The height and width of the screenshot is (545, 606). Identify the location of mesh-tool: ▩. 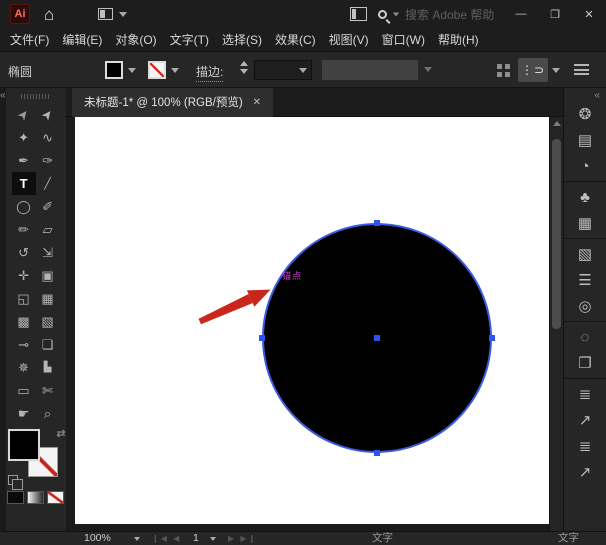
(24, 321).